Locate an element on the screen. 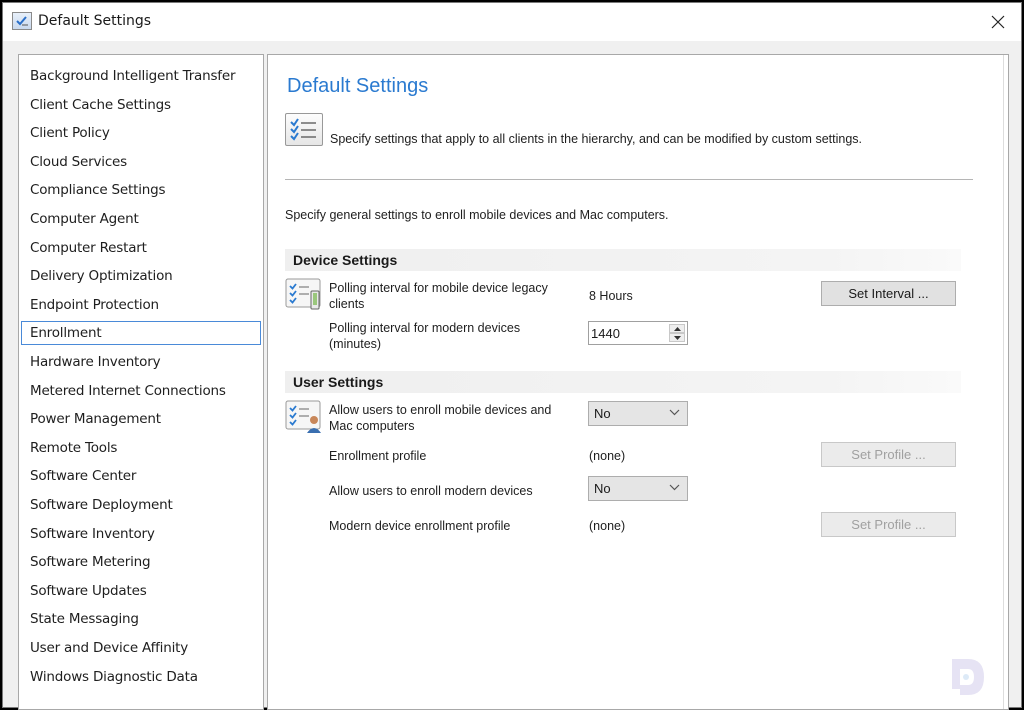 This screenshot has width=1024, height=710. sidebar-item-metered-internet-connections: Metered Internet Connections is located at coordinates (141, 391).